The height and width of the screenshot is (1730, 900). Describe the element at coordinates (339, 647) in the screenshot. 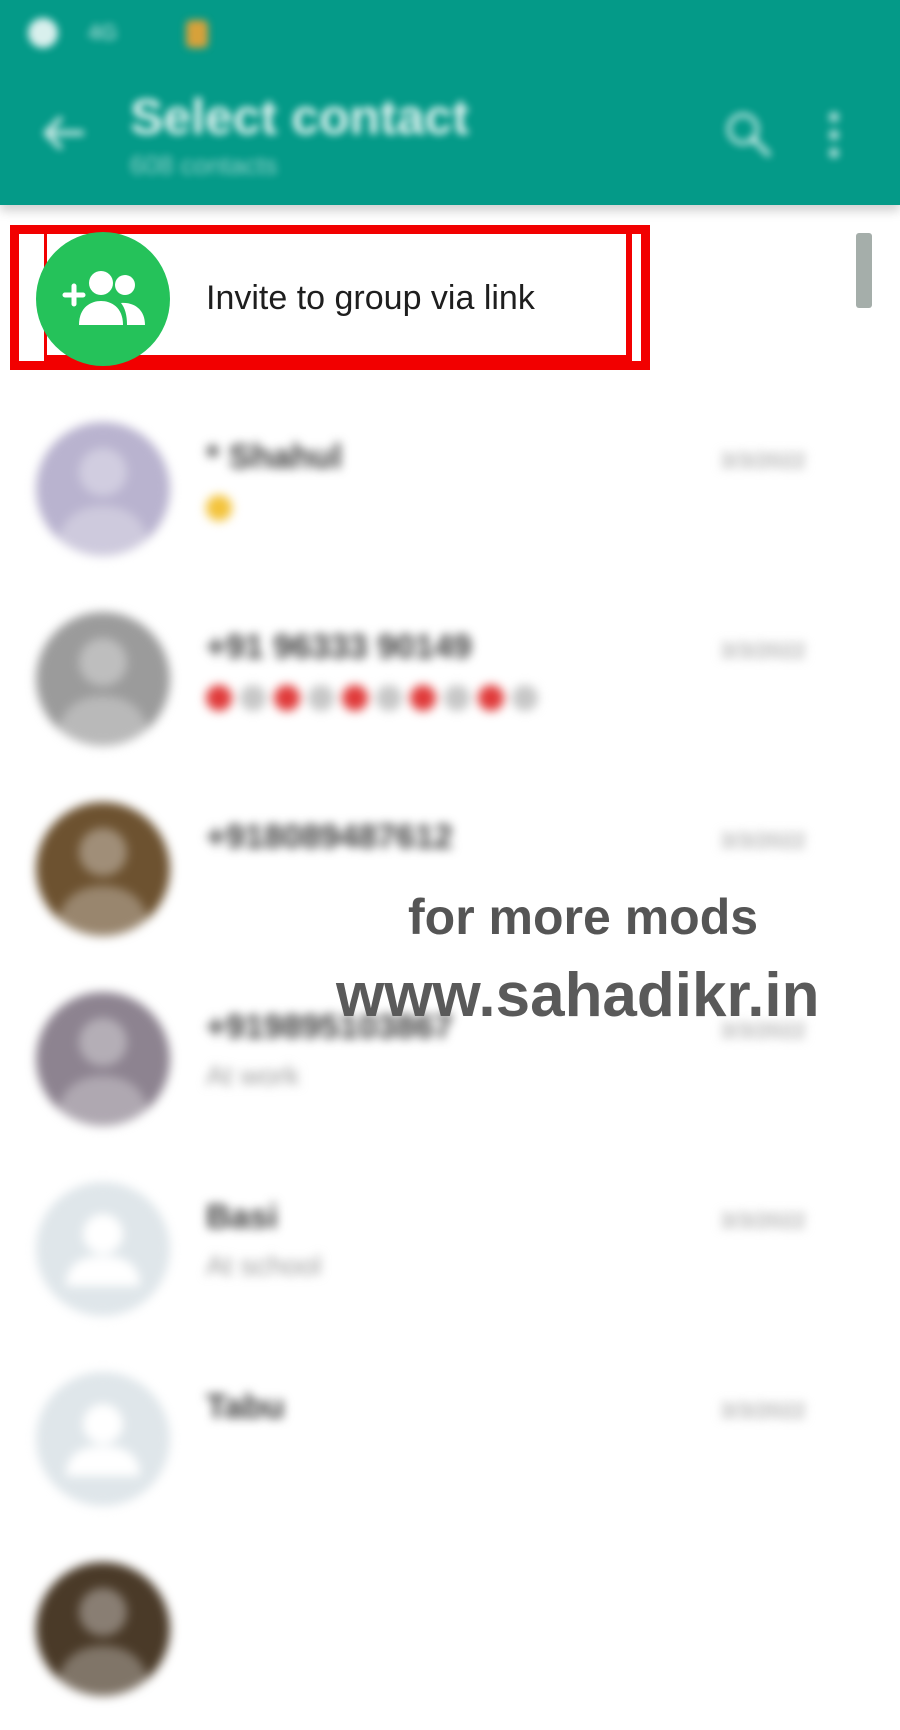

I see `contact-name: +91 96333 90149` at that location.